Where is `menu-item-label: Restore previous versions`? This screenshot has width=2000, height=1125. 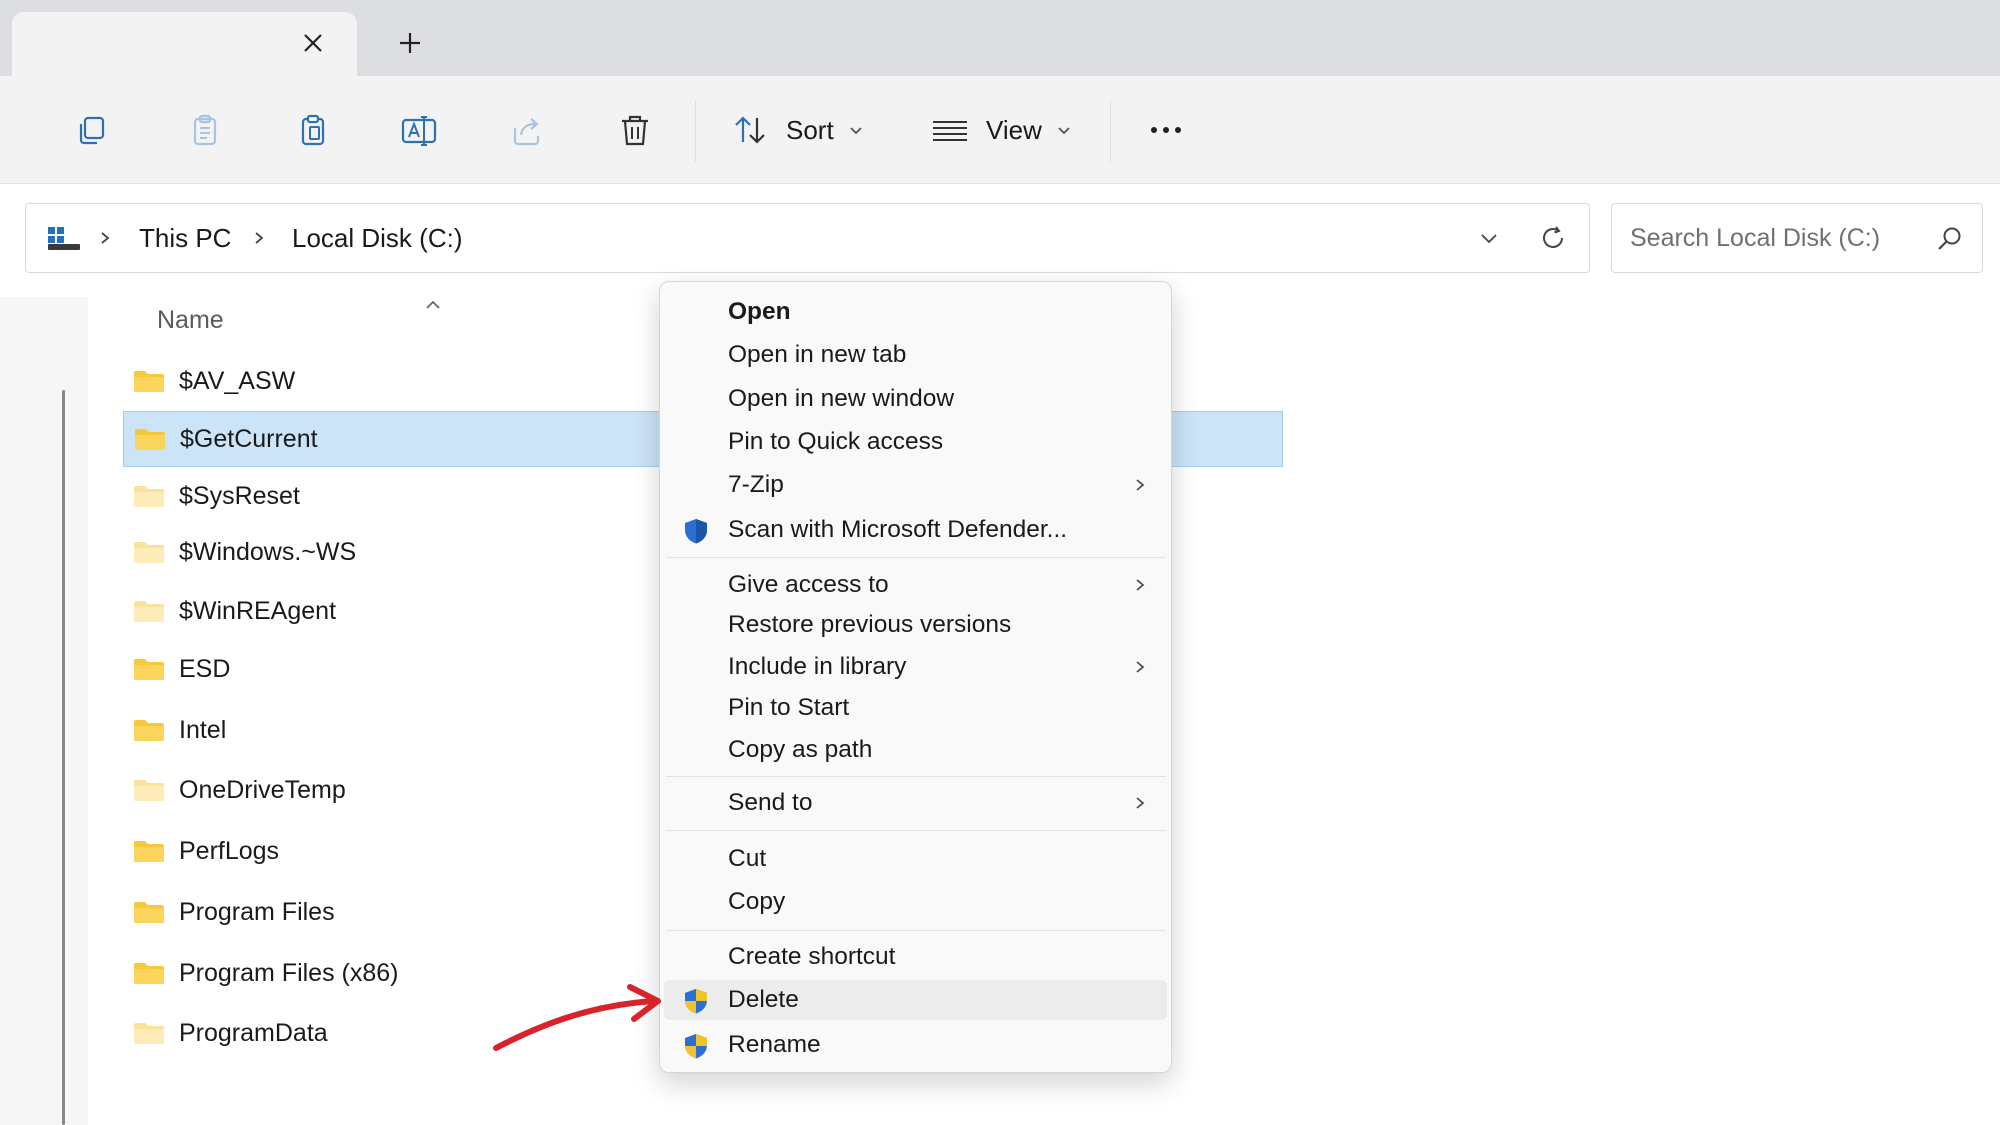 menu-item-label: Restore previous versions is located at coordinates (870, 624).